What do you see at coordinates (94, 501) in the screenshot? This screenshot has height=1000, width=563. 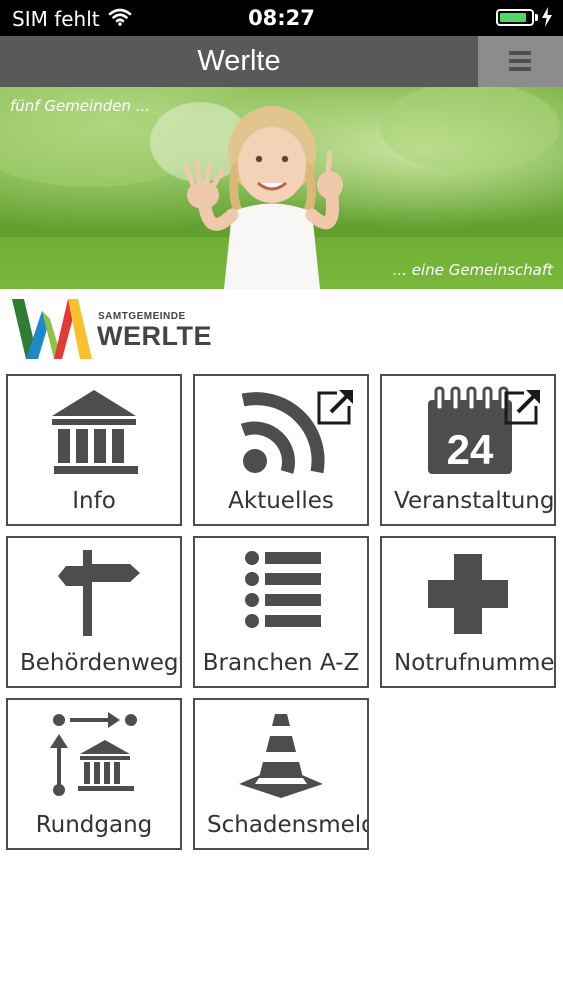 I see `tile-label: Info` at bounding box center [94, 501].